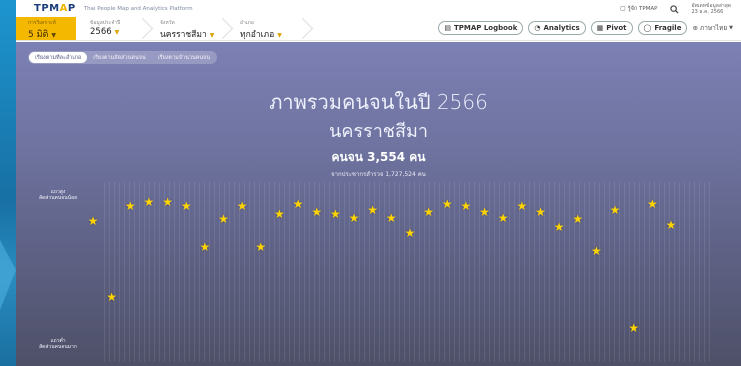 This screenshot has height=366, width=741. I want to click on tab-sort-by-poor-count: เรียงตามจำนวนคนจน, so click(184, 57).